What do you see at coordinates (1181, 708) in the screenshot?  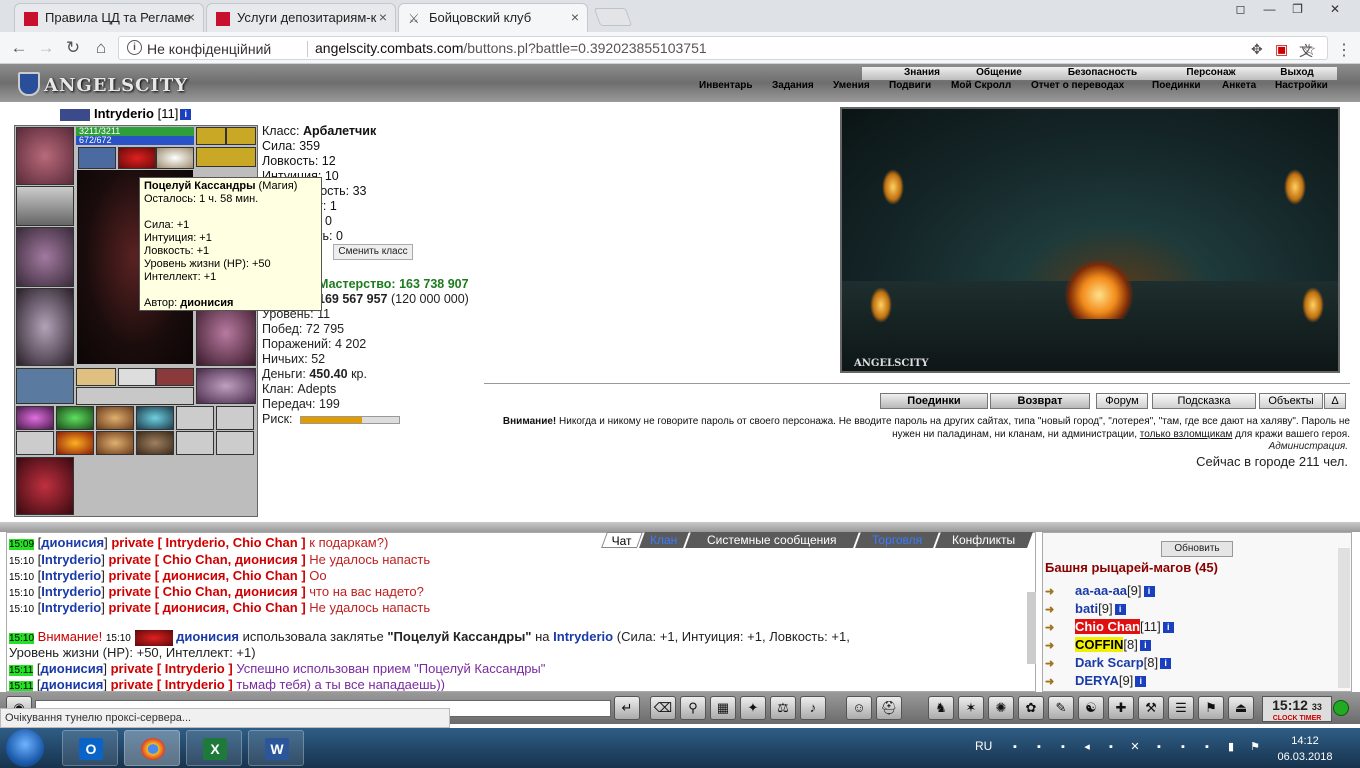 I see `action-icon: ☰` at bounding box center [1181, 708].